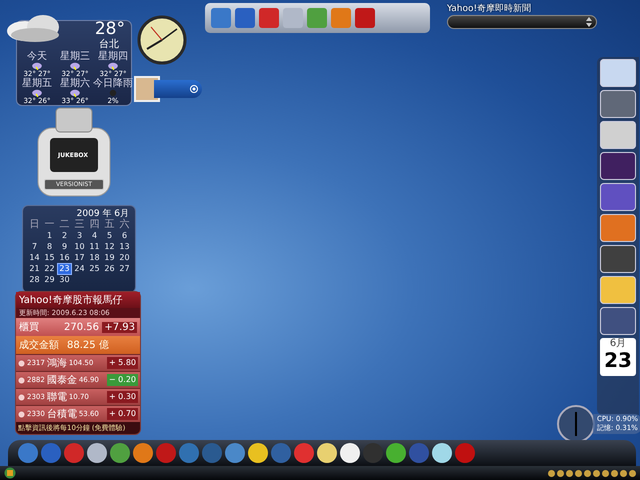 Image resolution: width=640 pixels, height=480 pixels. I want to click on weekday-label: 星期六, so click(75, 84).